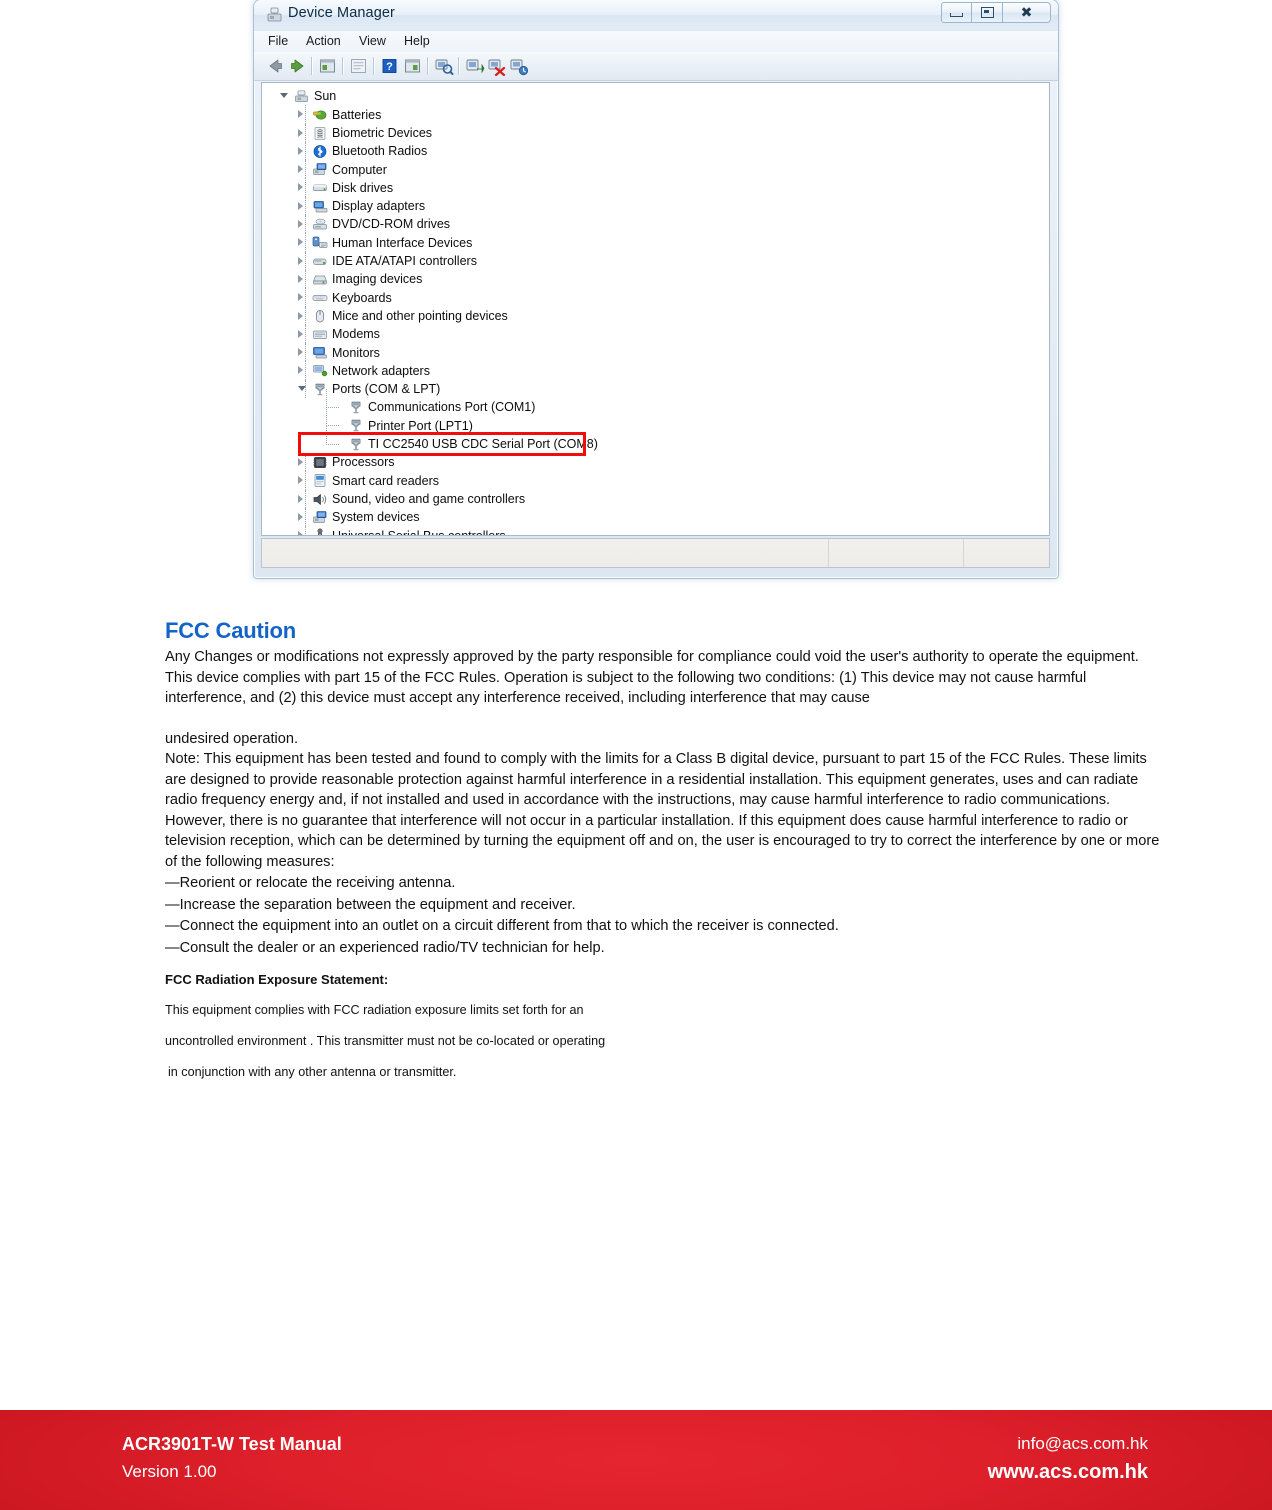  I want to click on minimize-icon, so click(956, 15).